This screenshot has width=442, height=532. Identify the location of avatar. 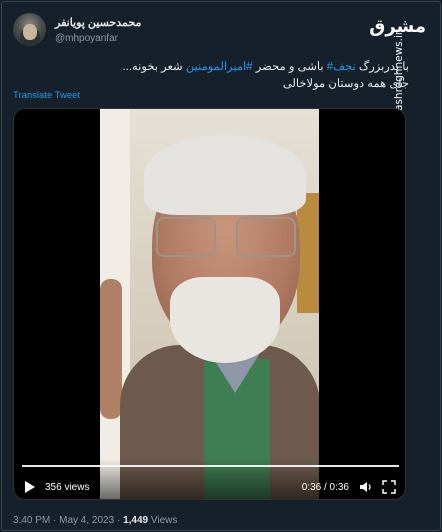
(29, 29).